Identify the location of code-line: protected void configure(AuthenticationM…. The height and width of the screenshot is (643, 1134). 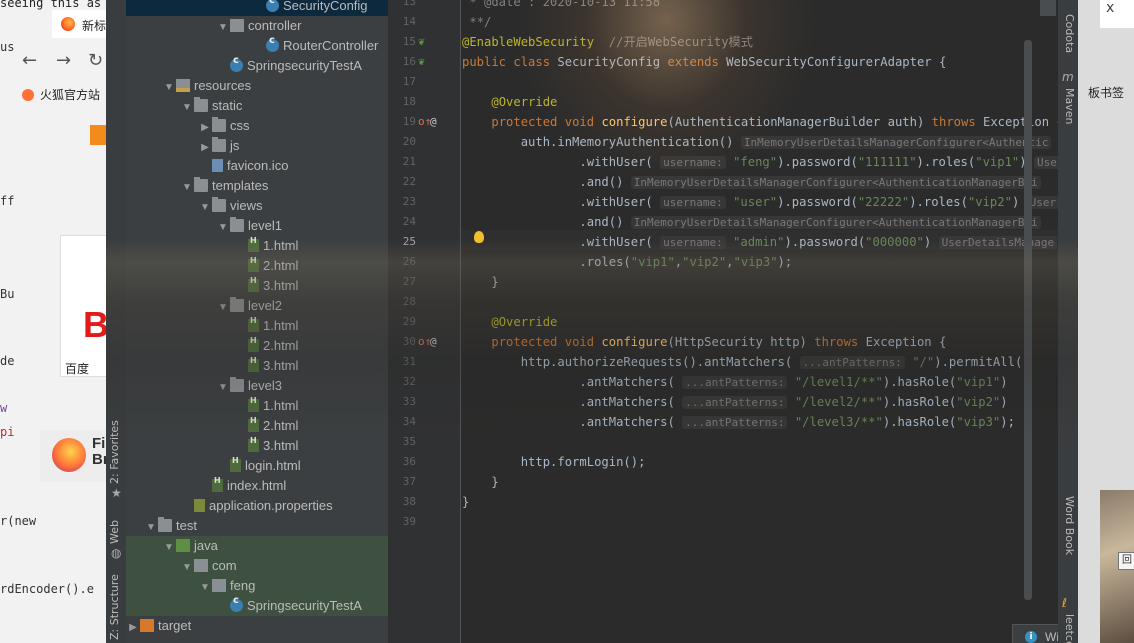
(762, 122).